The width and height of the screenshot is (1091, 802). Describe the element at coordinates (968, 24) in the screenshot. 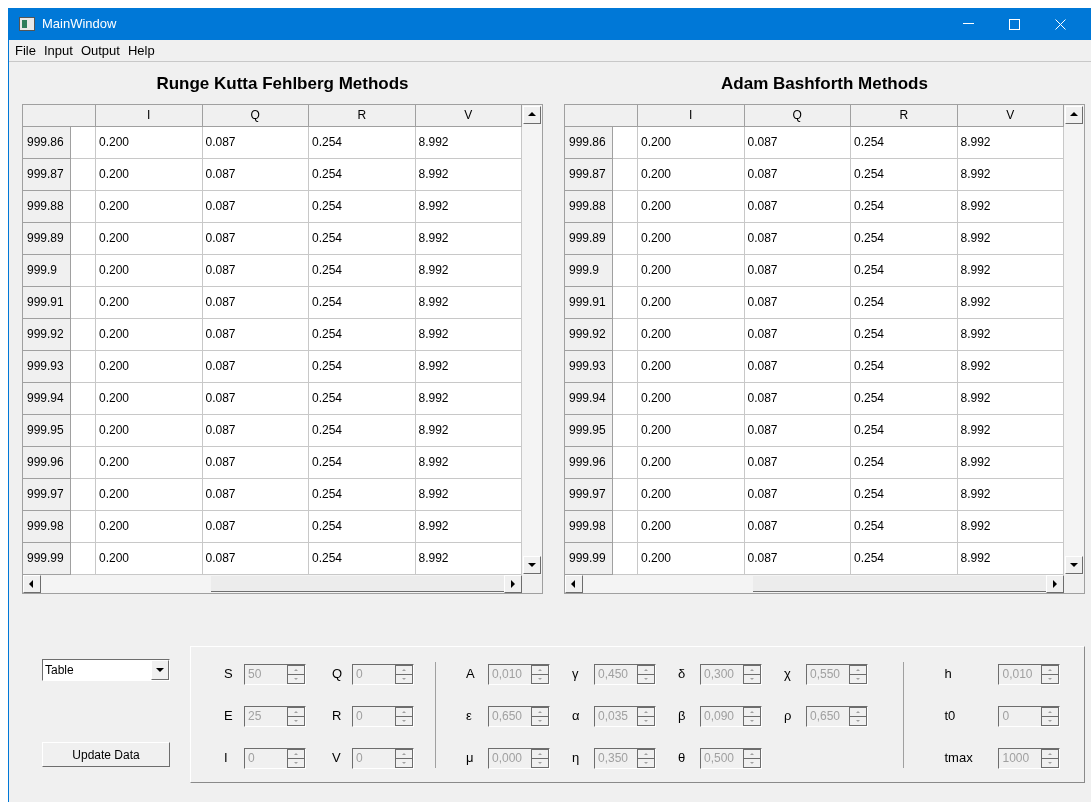

I see `minimize-icon` at that location.